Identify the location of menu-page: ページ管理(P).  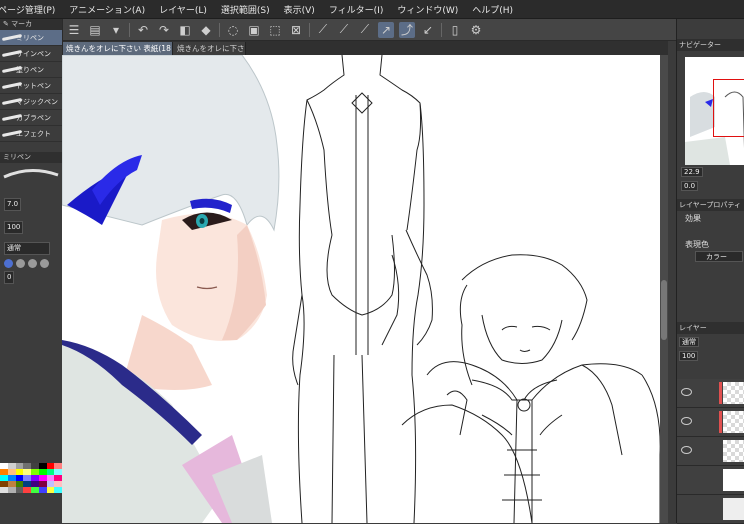
(27, 9).